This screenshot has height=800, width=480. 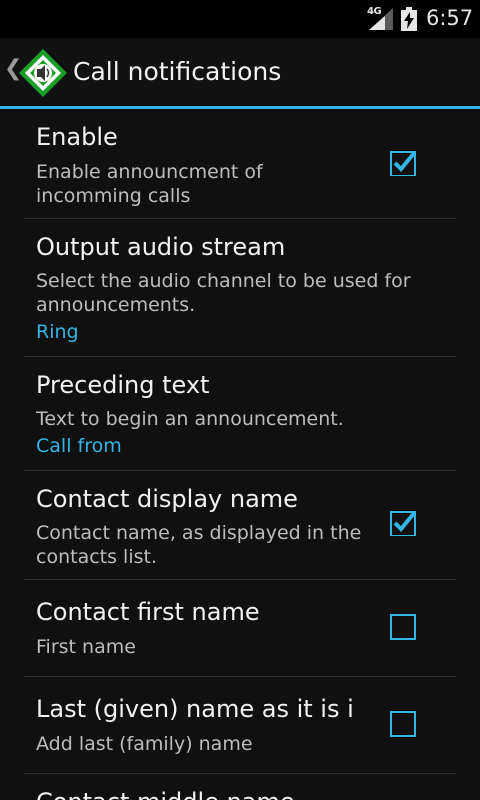 I want to click on pref-contact-first-name: Contact first name First name, so click(x=240, y=628).